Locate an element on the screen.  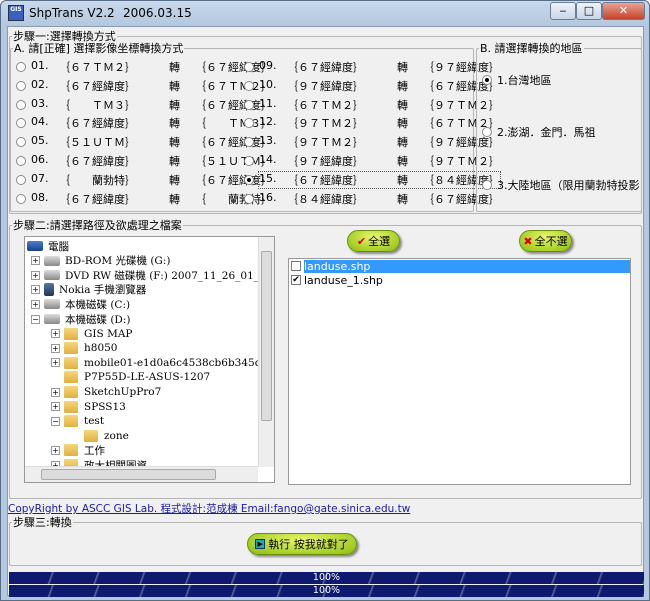
window-date: 2006.03.15 is located at coordinates (157, 13).